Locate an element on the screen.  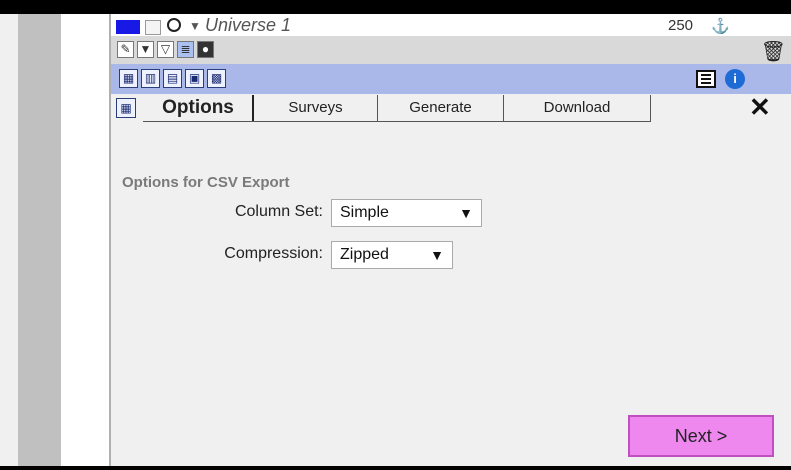
view-toolbar: ▦ ▥ ▤ ▣ ▩ i is located at coordinates (451, 79).